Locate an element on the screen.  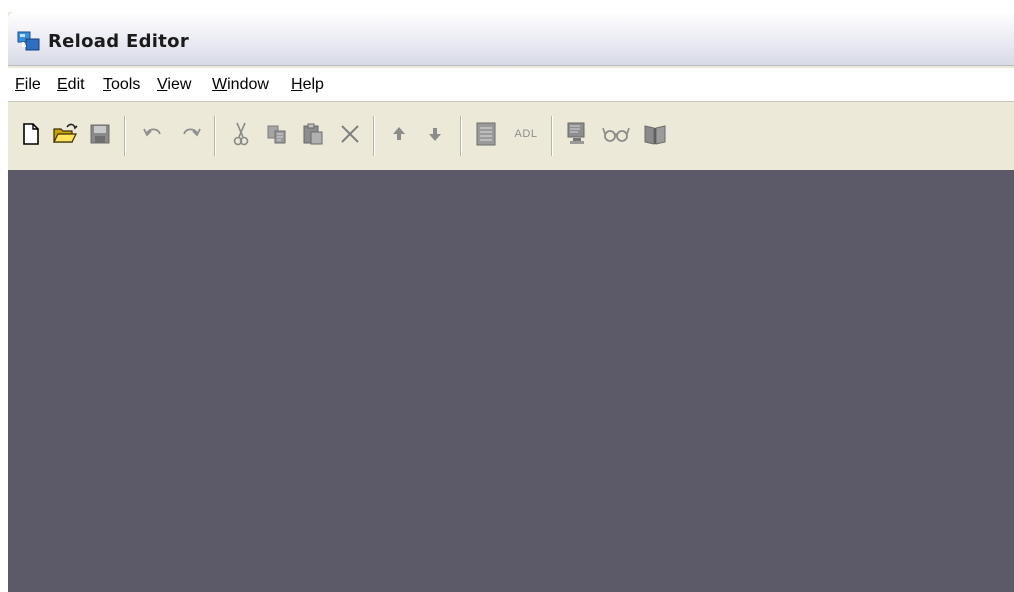
reload-app-icon is located at coordinates (29, 41).